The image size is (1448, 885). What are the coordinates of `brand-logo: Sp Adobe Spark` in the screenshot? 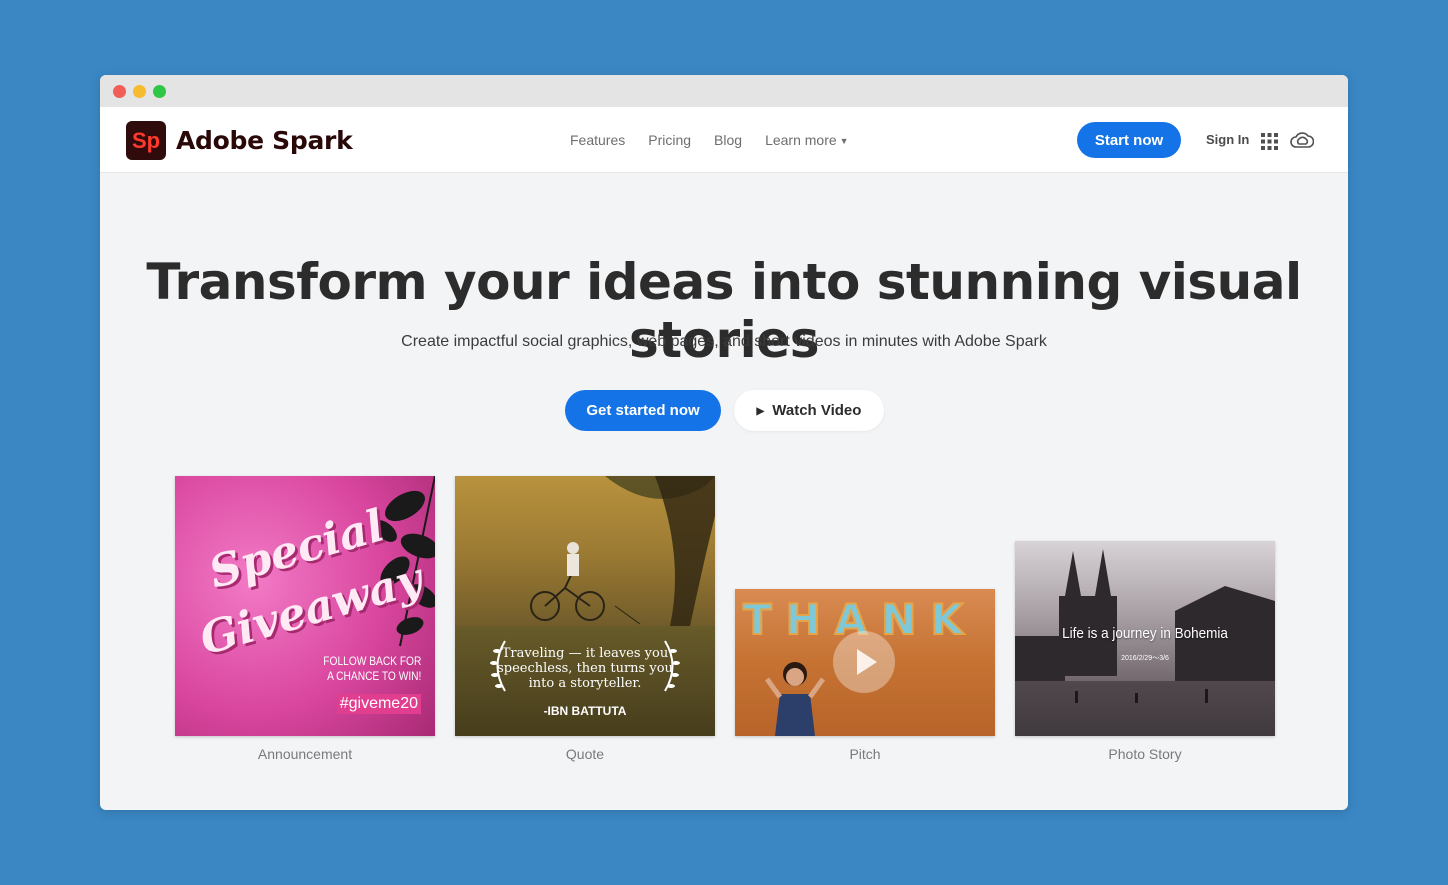 It's located at (239, 140).